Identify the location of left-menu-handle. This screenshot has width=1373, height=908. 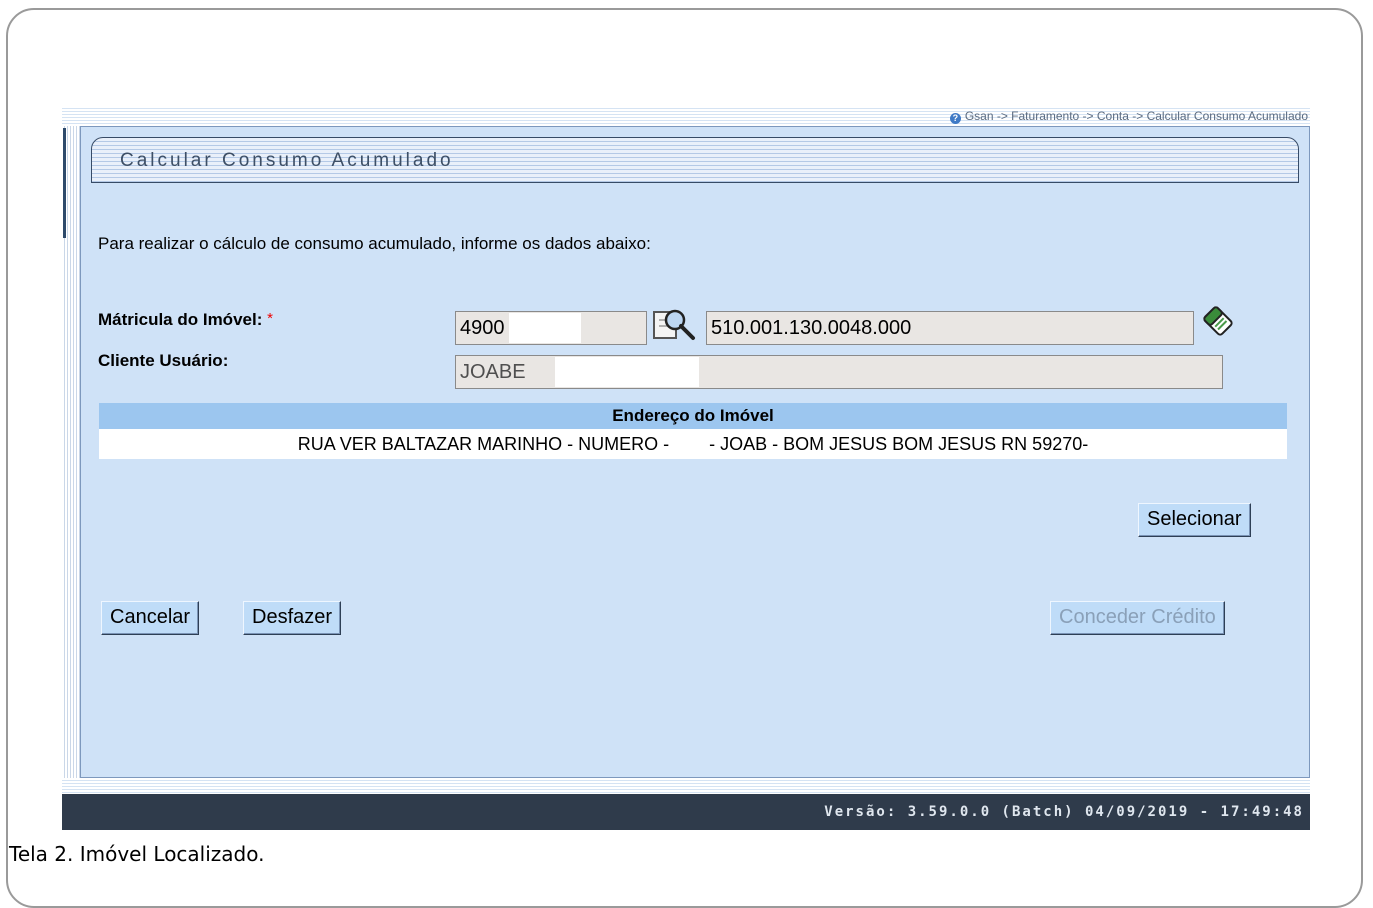
(64, 183).